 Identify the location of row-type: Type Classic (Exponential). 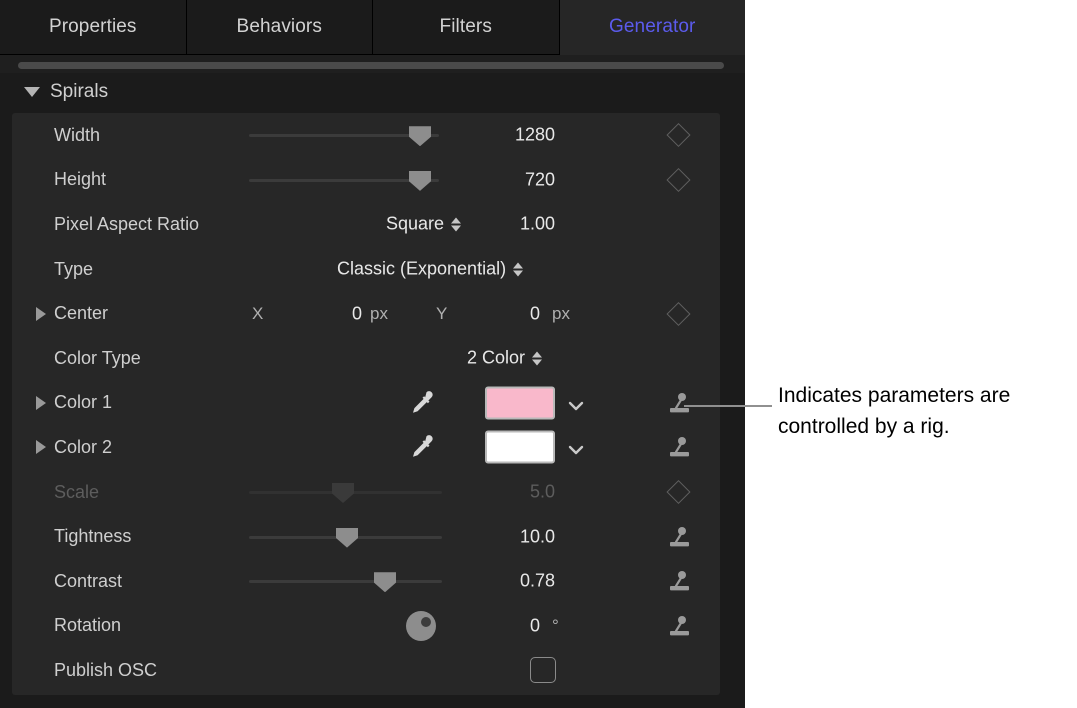
(366, 269).